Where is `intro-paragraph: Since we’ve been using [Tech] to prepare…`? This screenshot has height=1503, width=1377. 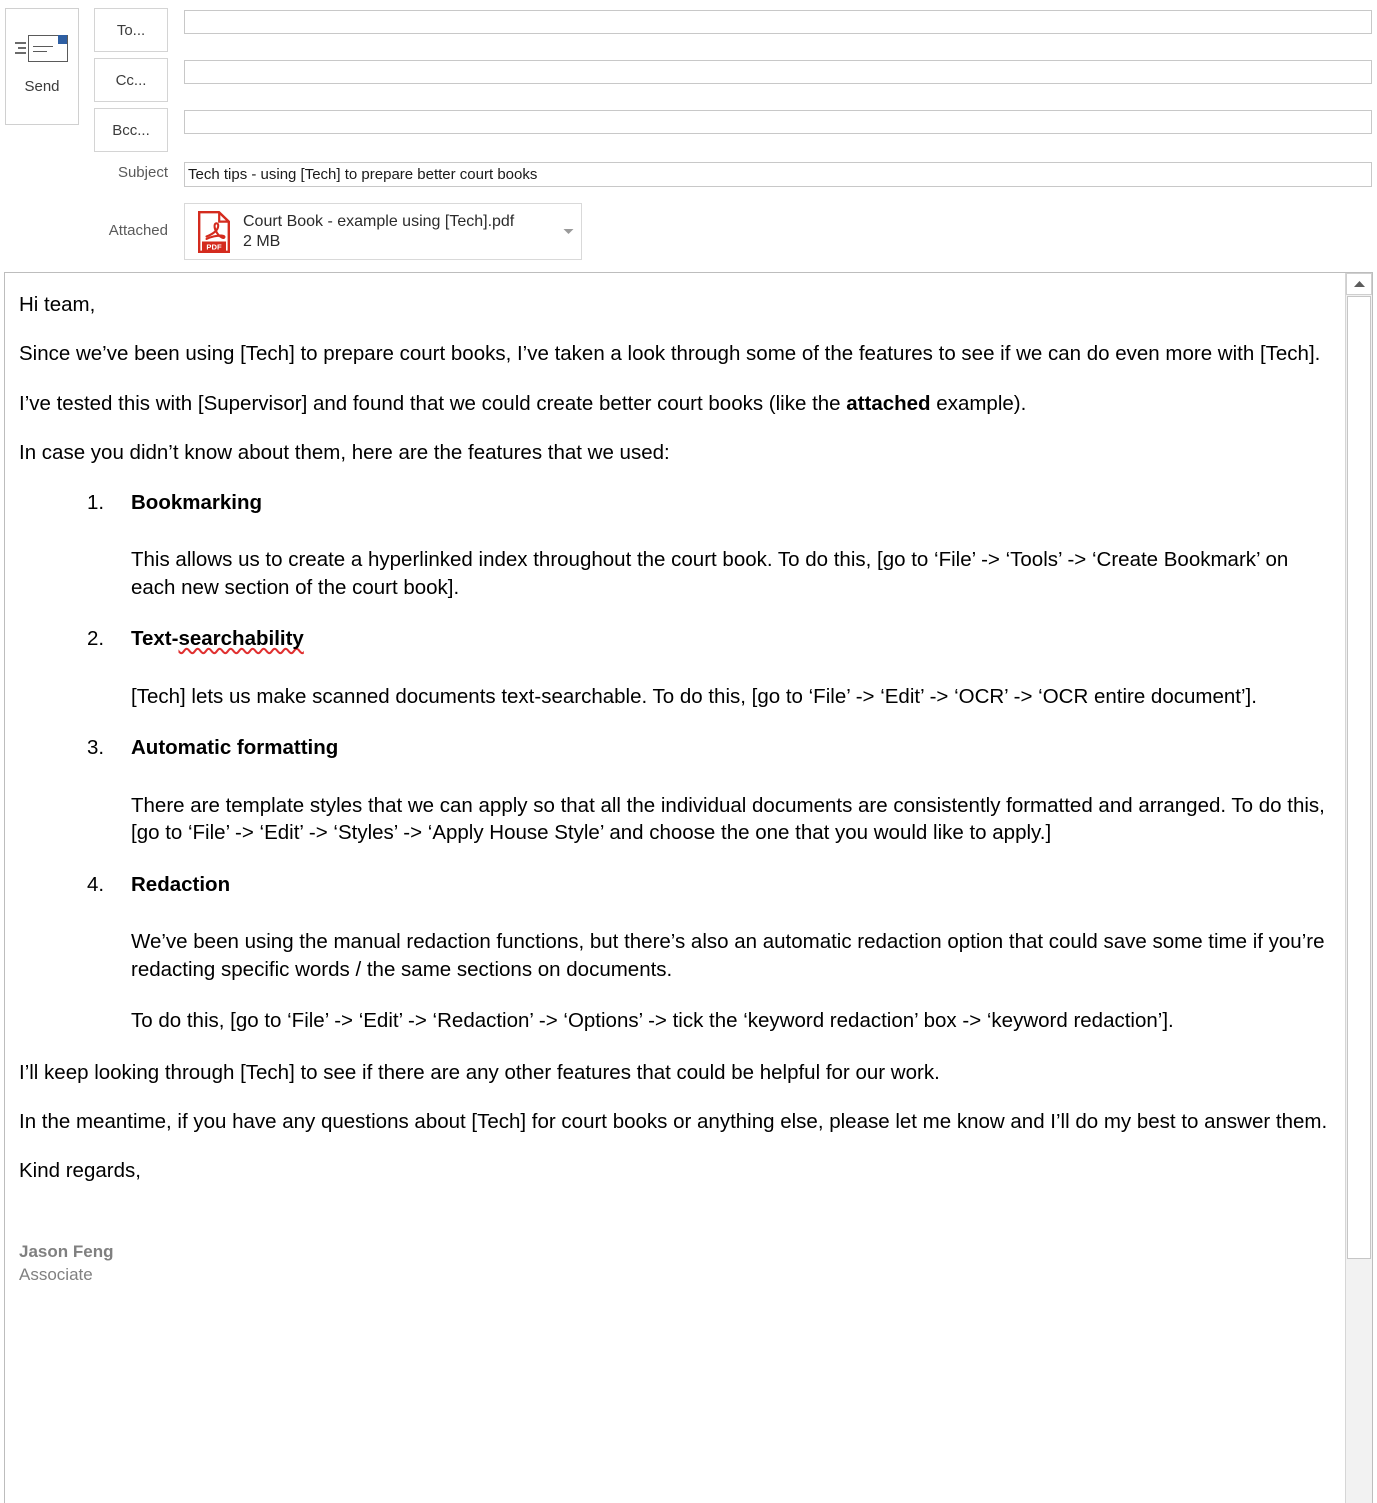
intro-paragraph: Since we’ve been using [Tech] to prepare… is located at coordinates (670, 354).